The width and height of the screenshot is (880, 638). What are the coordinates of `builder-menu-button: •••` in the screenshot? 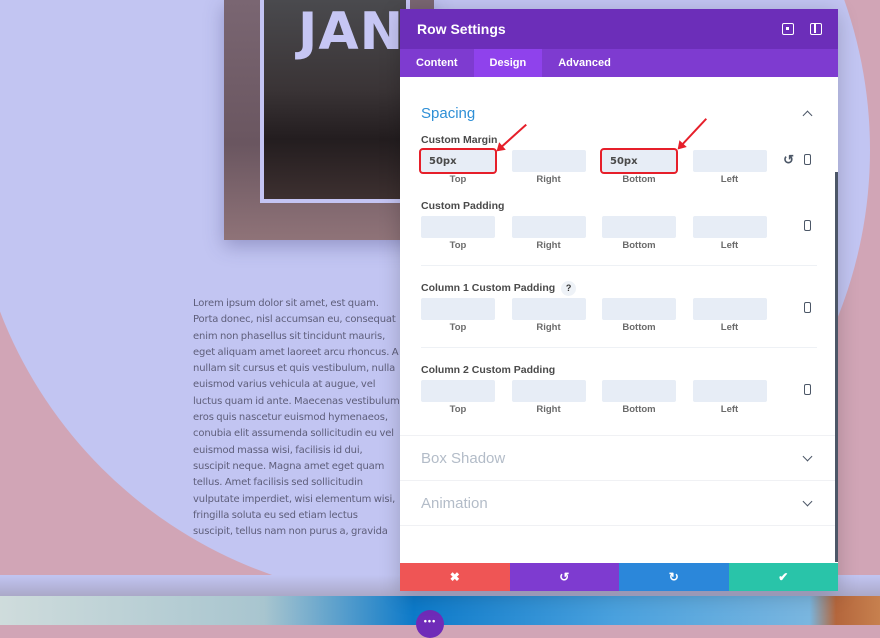 It's located at (430, 624).